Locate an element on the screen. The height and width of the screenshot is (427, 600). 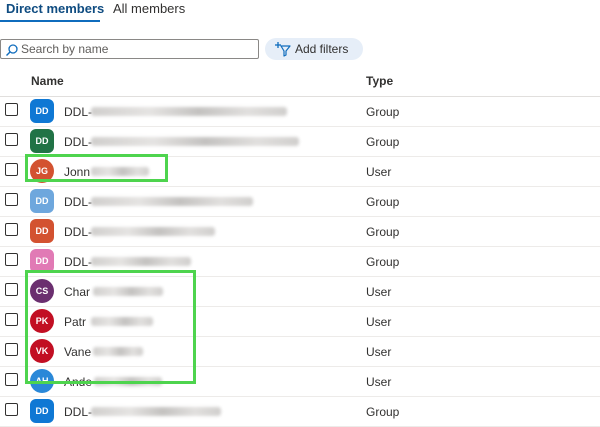
search-input is located at coordinates (136, 49).